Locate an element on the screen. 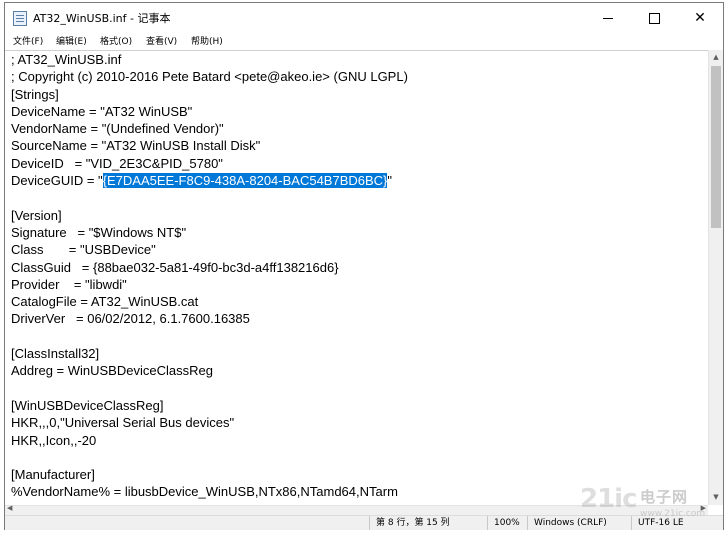 This screenshot has width=728, height=534. scroll-right-arrow-icon: ▶ is located at coordinates (703, 508).